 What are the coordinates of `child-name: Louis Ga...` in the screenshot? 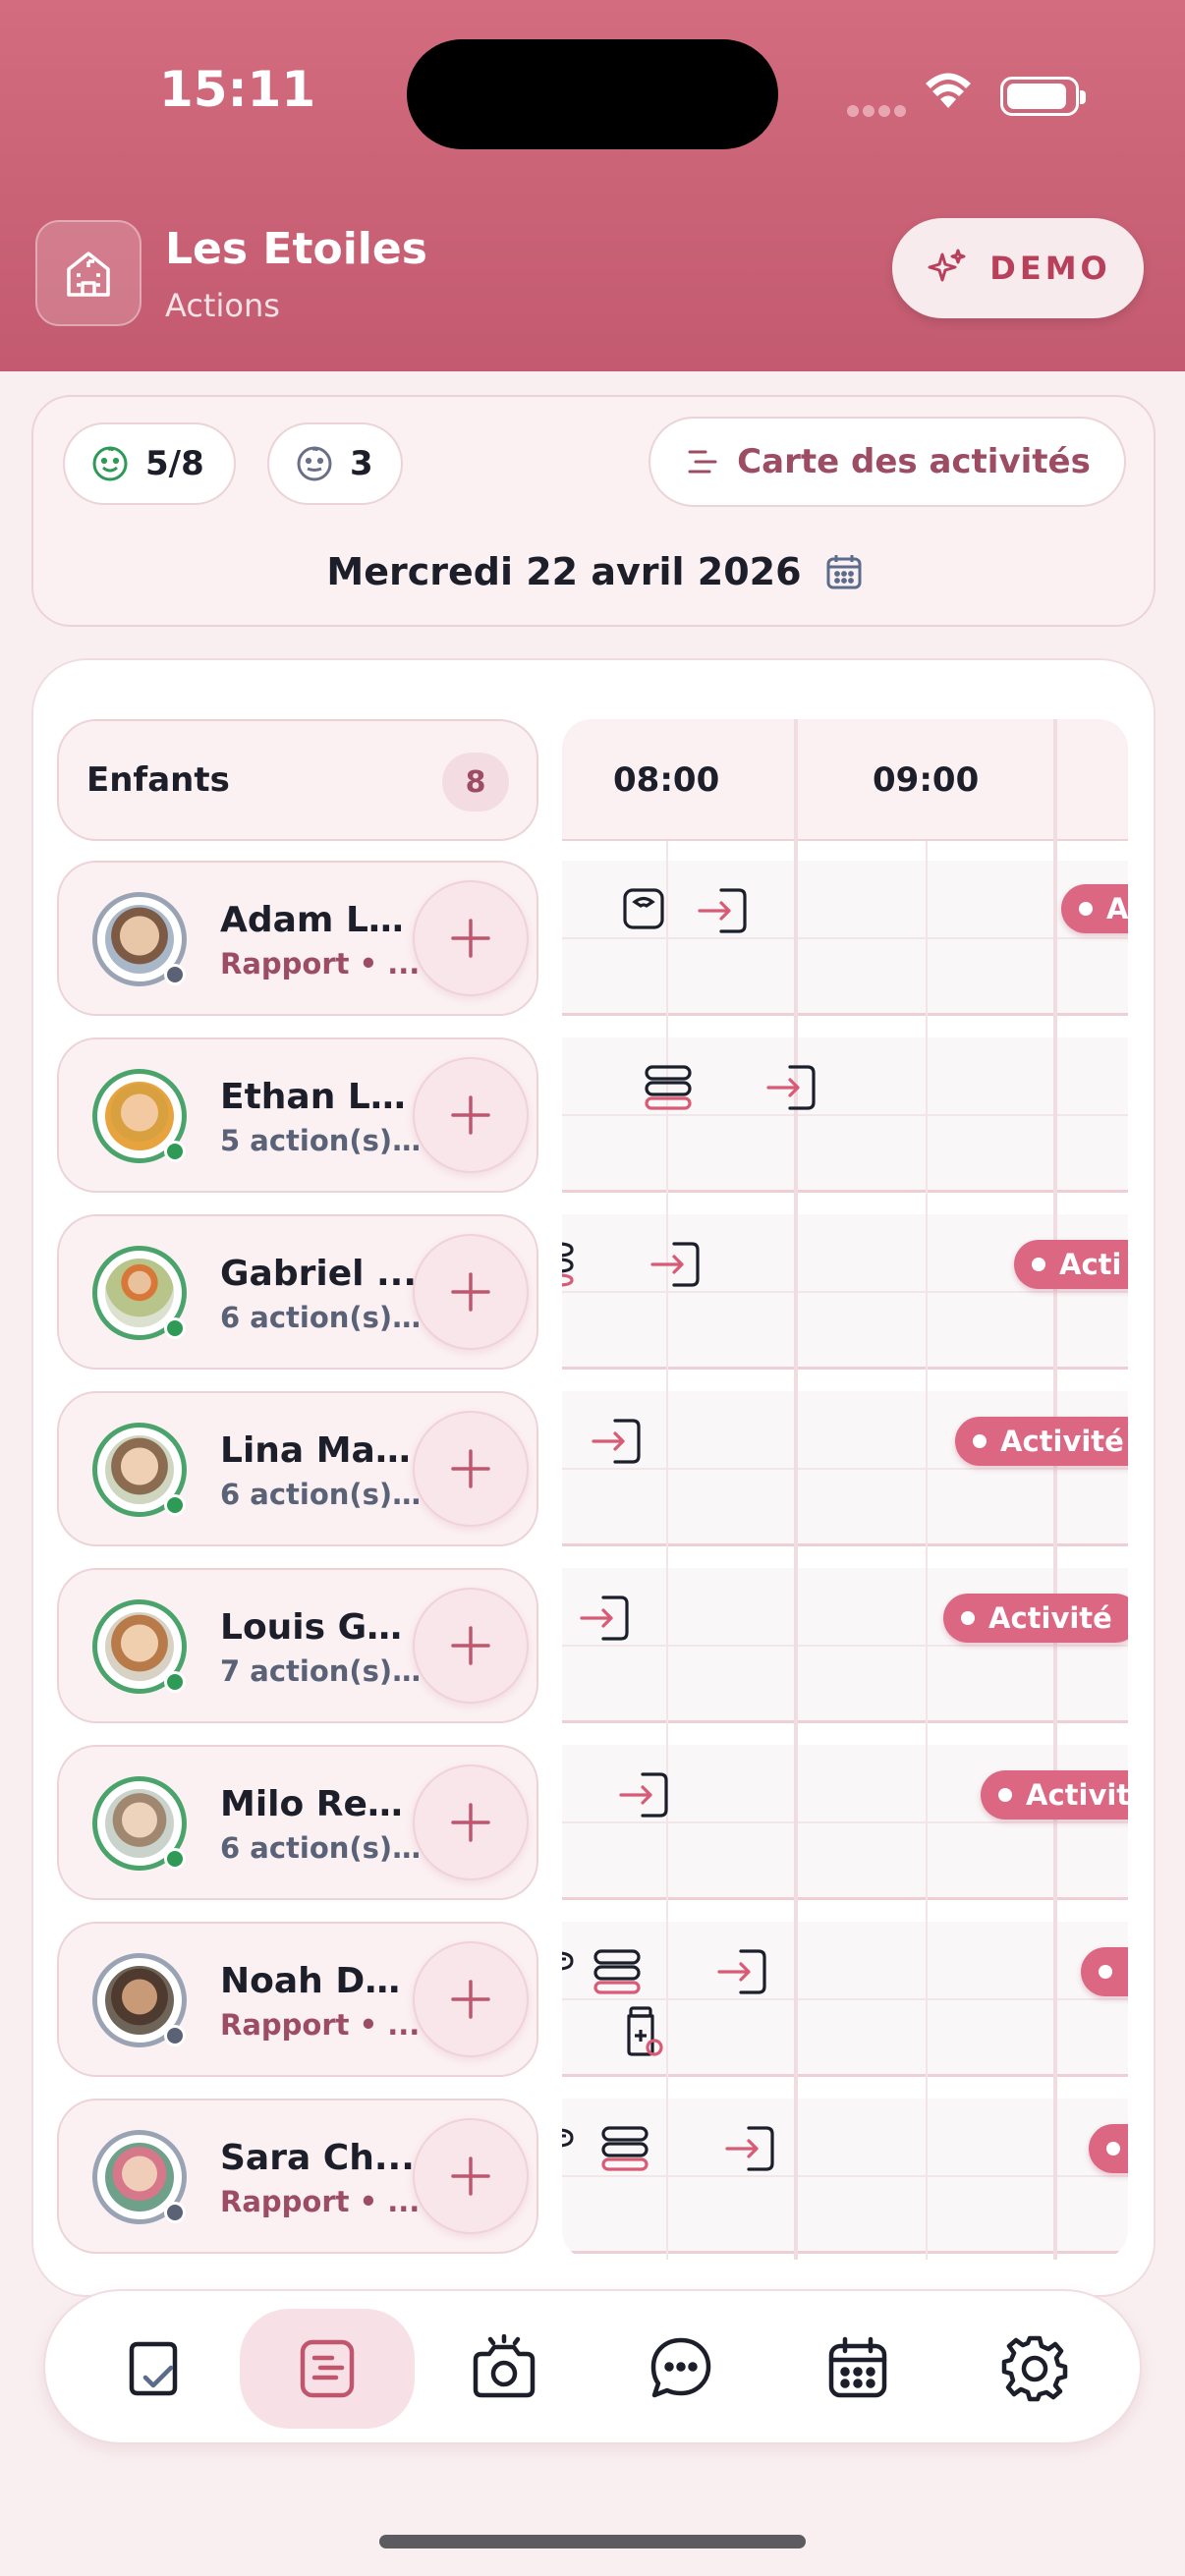 It's located at (321, 1627).